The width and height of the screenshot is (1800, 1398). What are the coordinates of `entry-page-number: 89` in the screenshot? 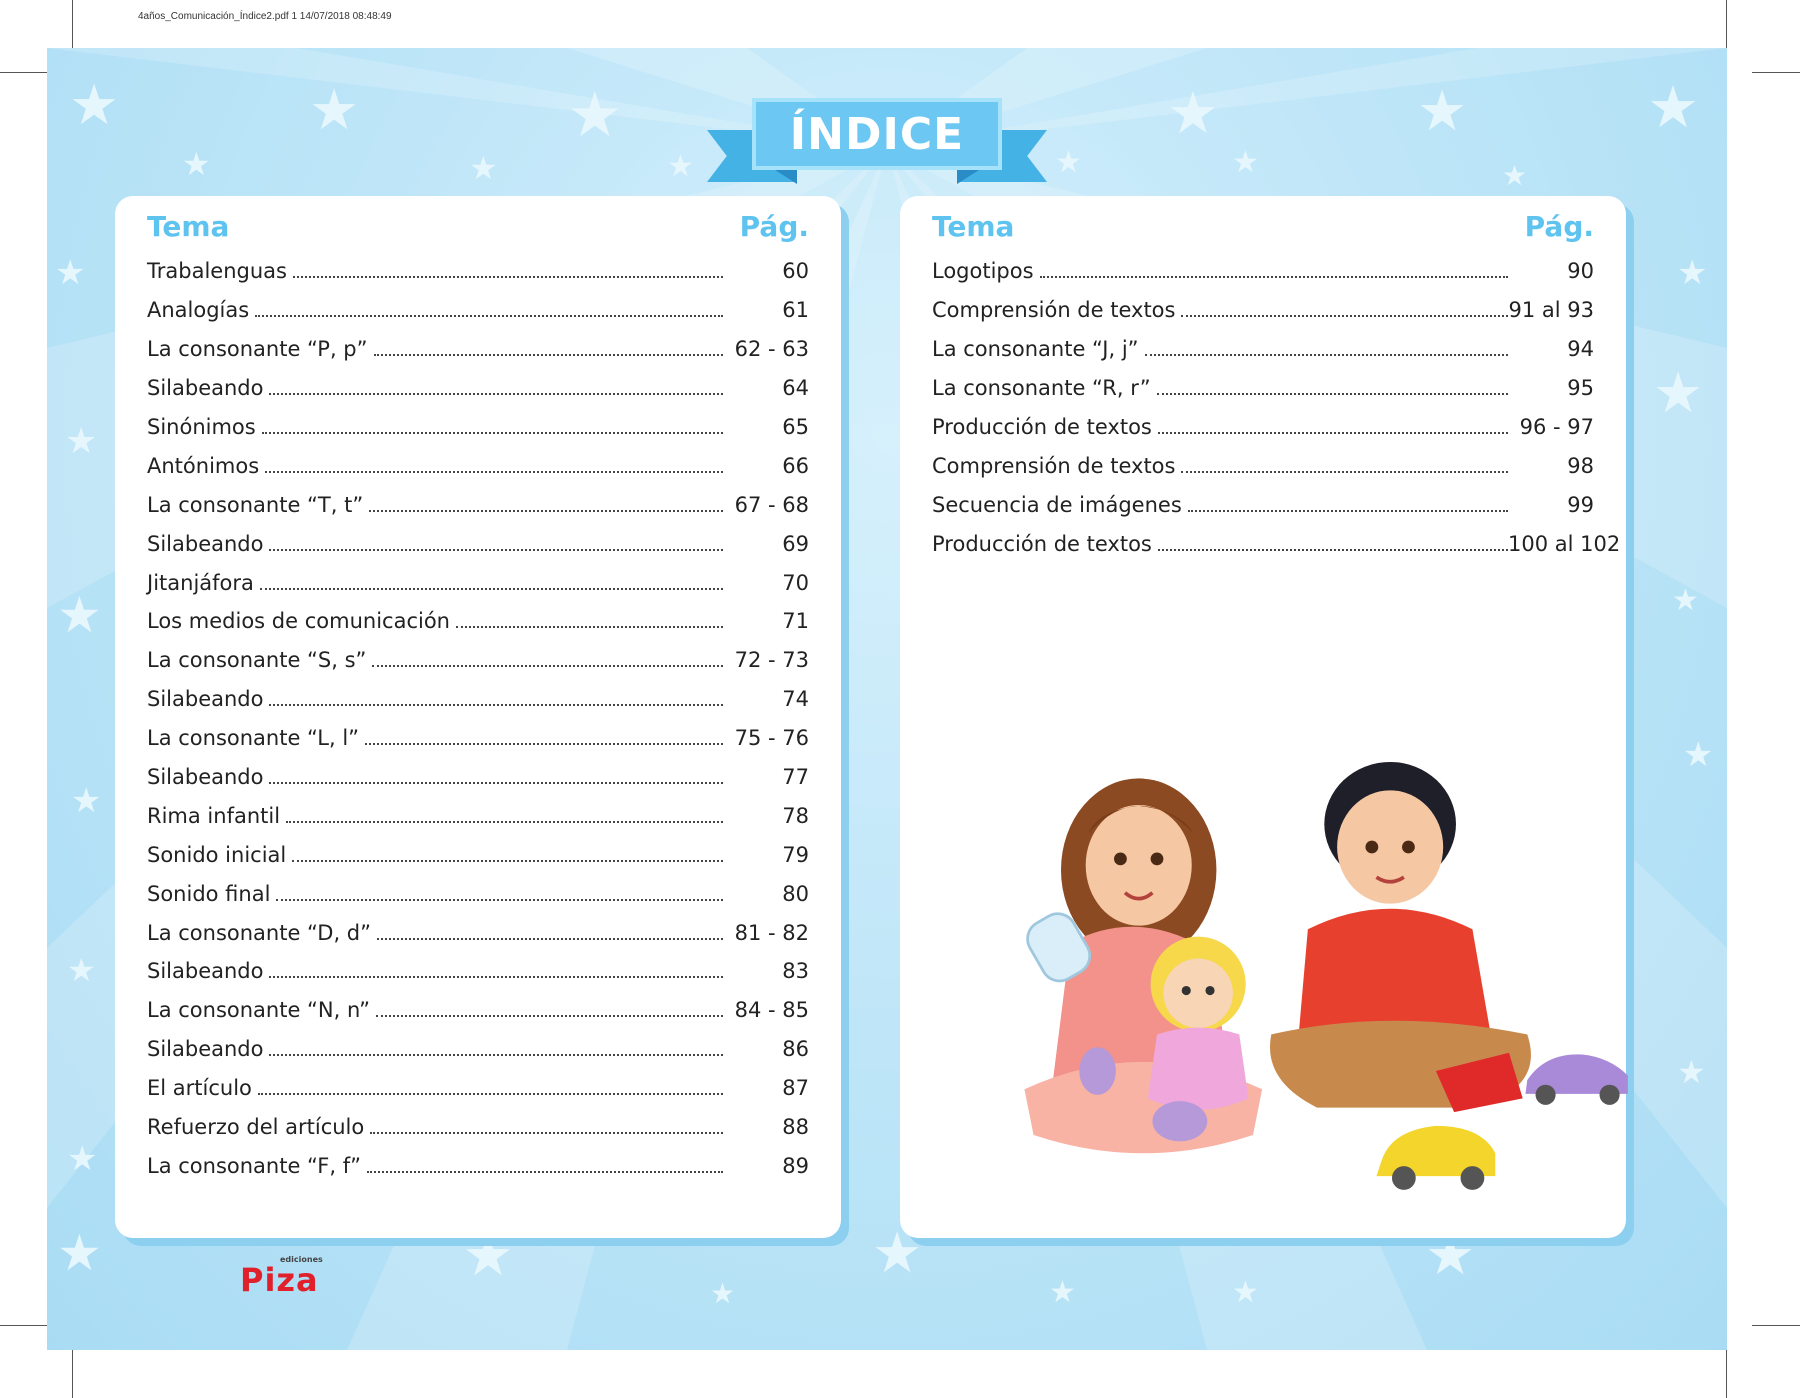 It's located at (795, 1165).